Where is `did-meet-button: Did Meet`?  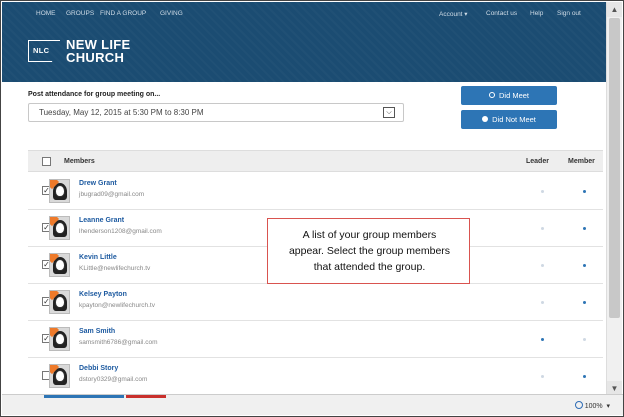
did-meet-button: Did Meet is located at coordinates (509, 95).